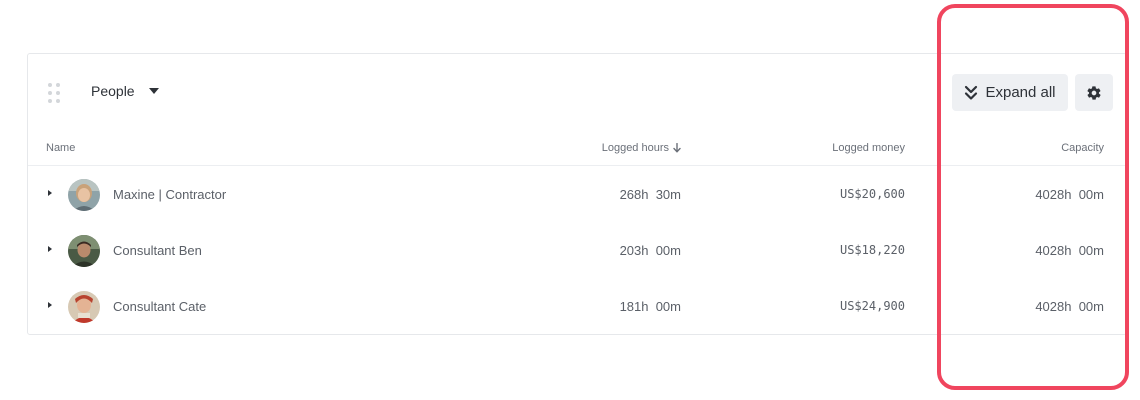  Describe the element at coordinates (159, 306) in the screenshot. I see `person-name: Consultant Cate` at that location.